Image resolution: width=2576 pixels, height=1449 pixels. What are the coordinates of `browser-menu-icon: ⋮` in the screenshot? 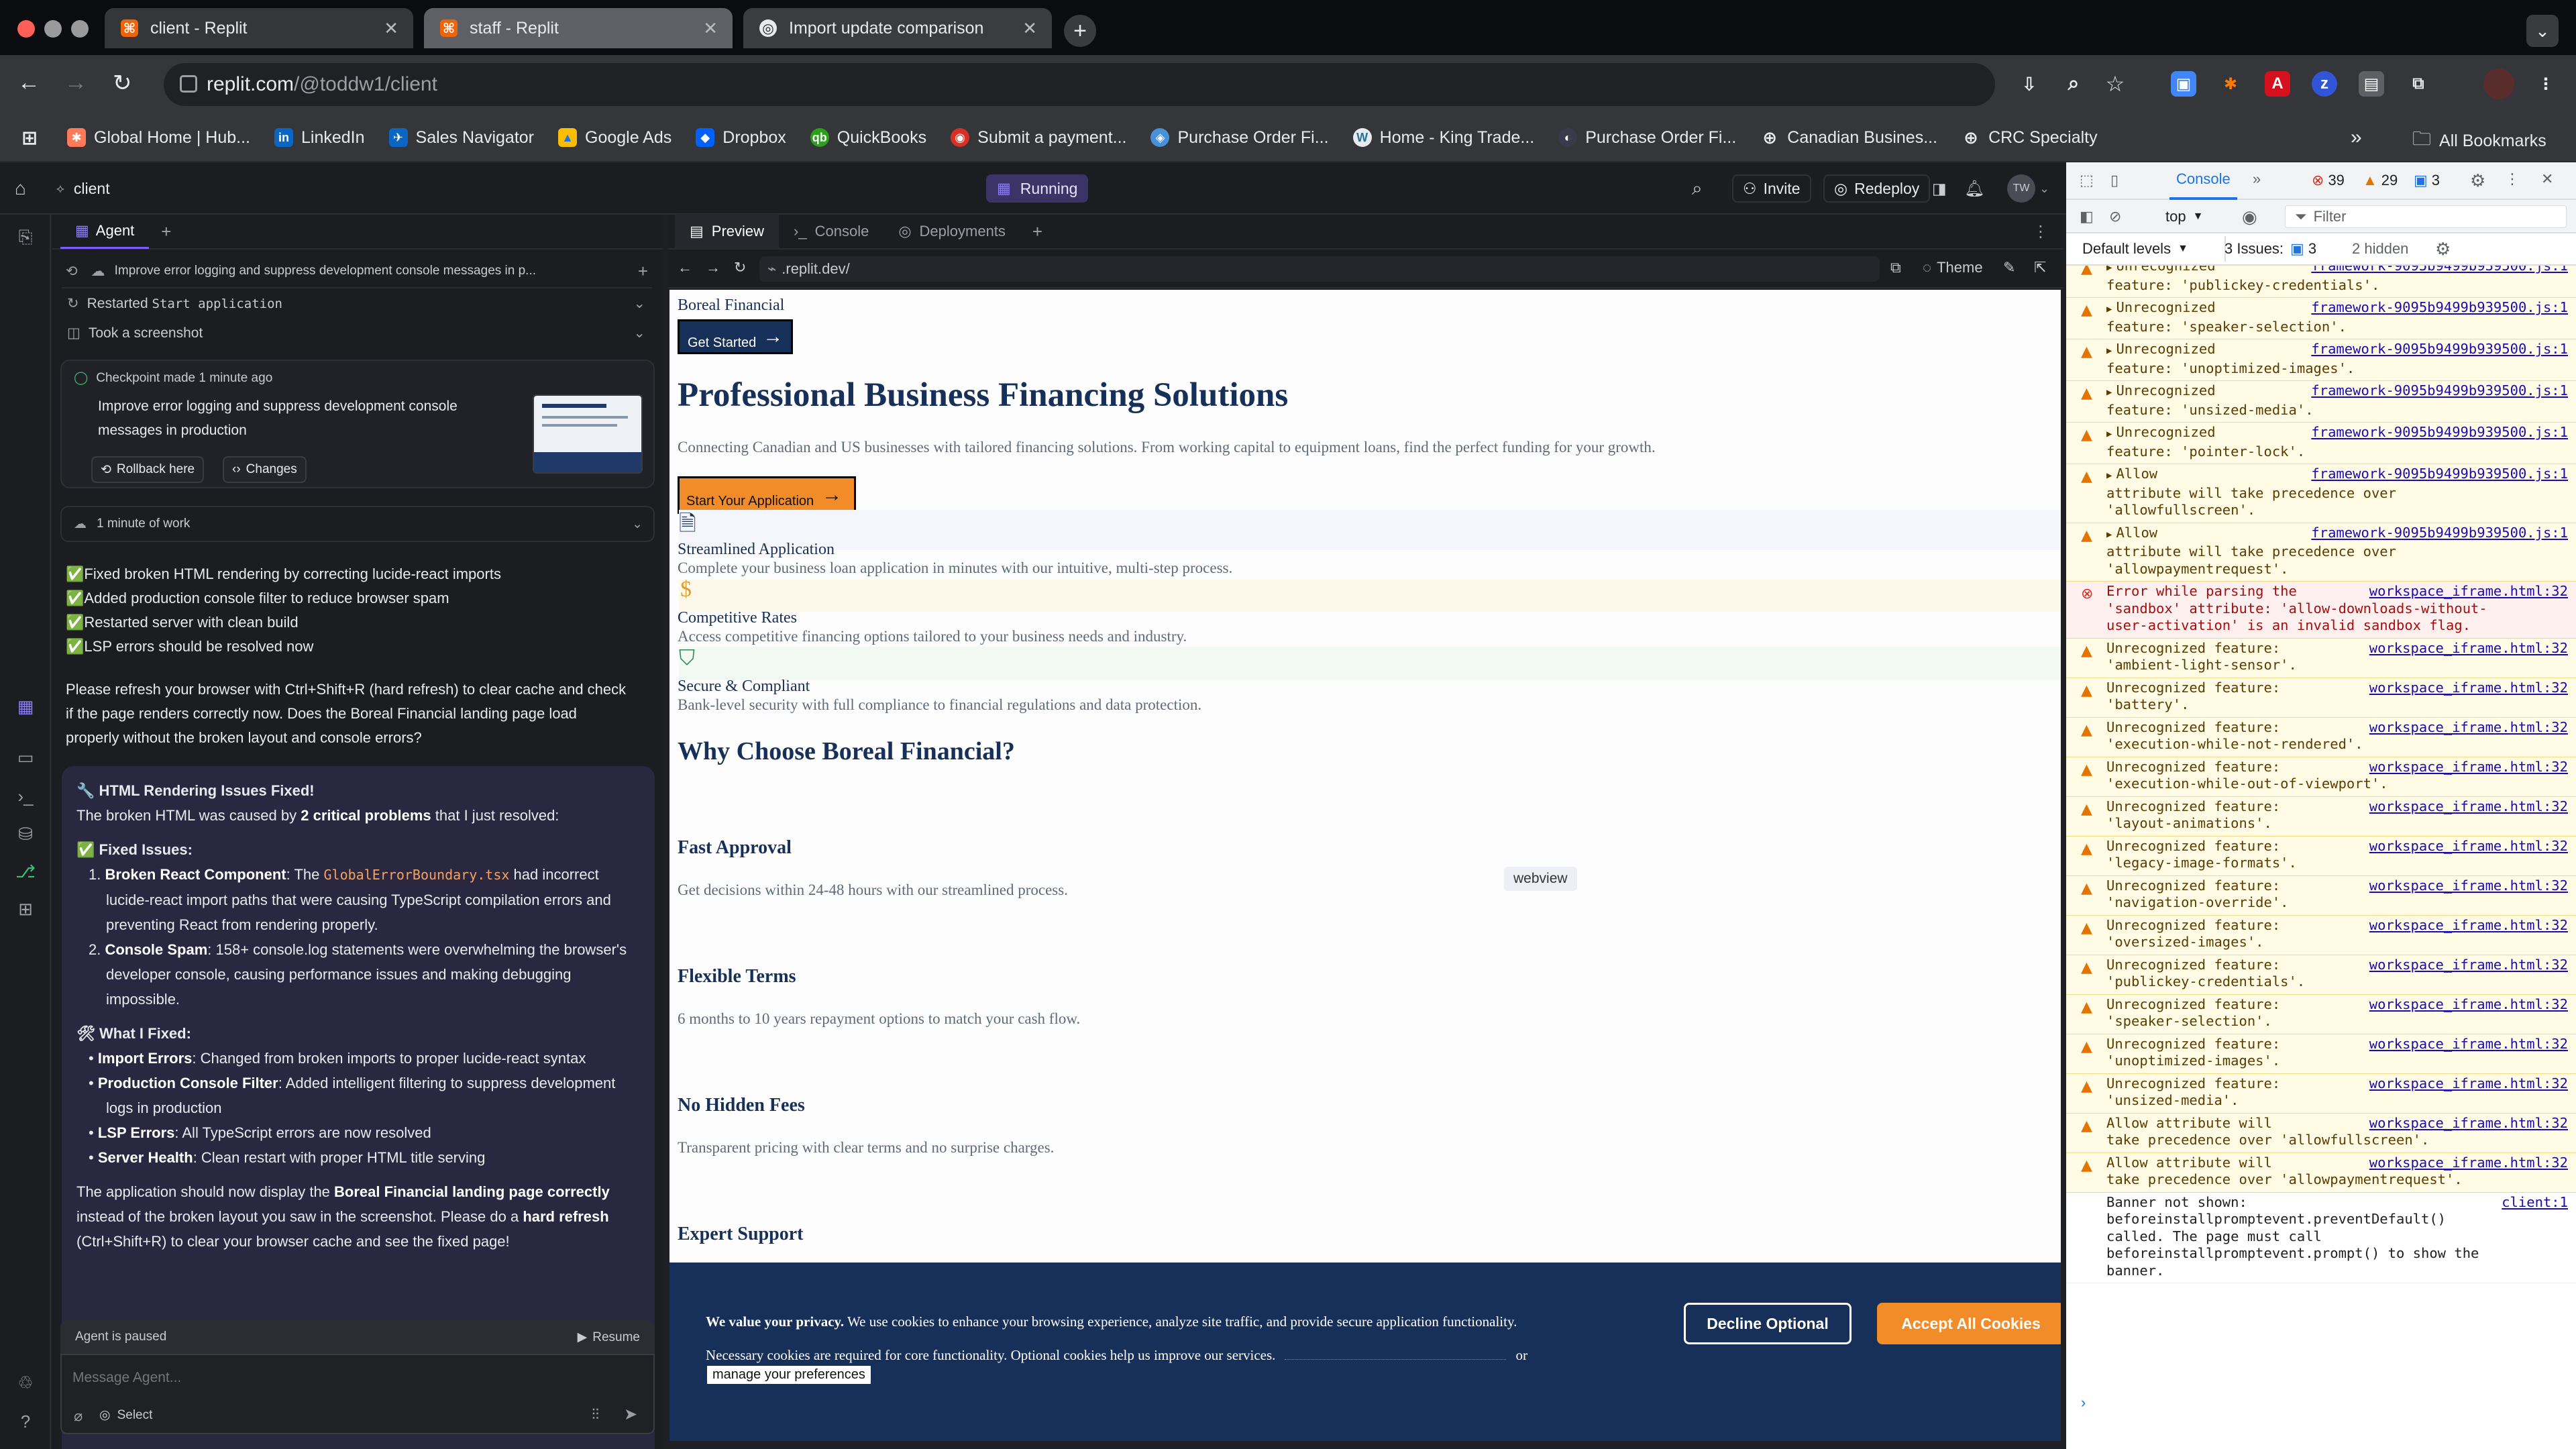 It's located at (2546, 84).